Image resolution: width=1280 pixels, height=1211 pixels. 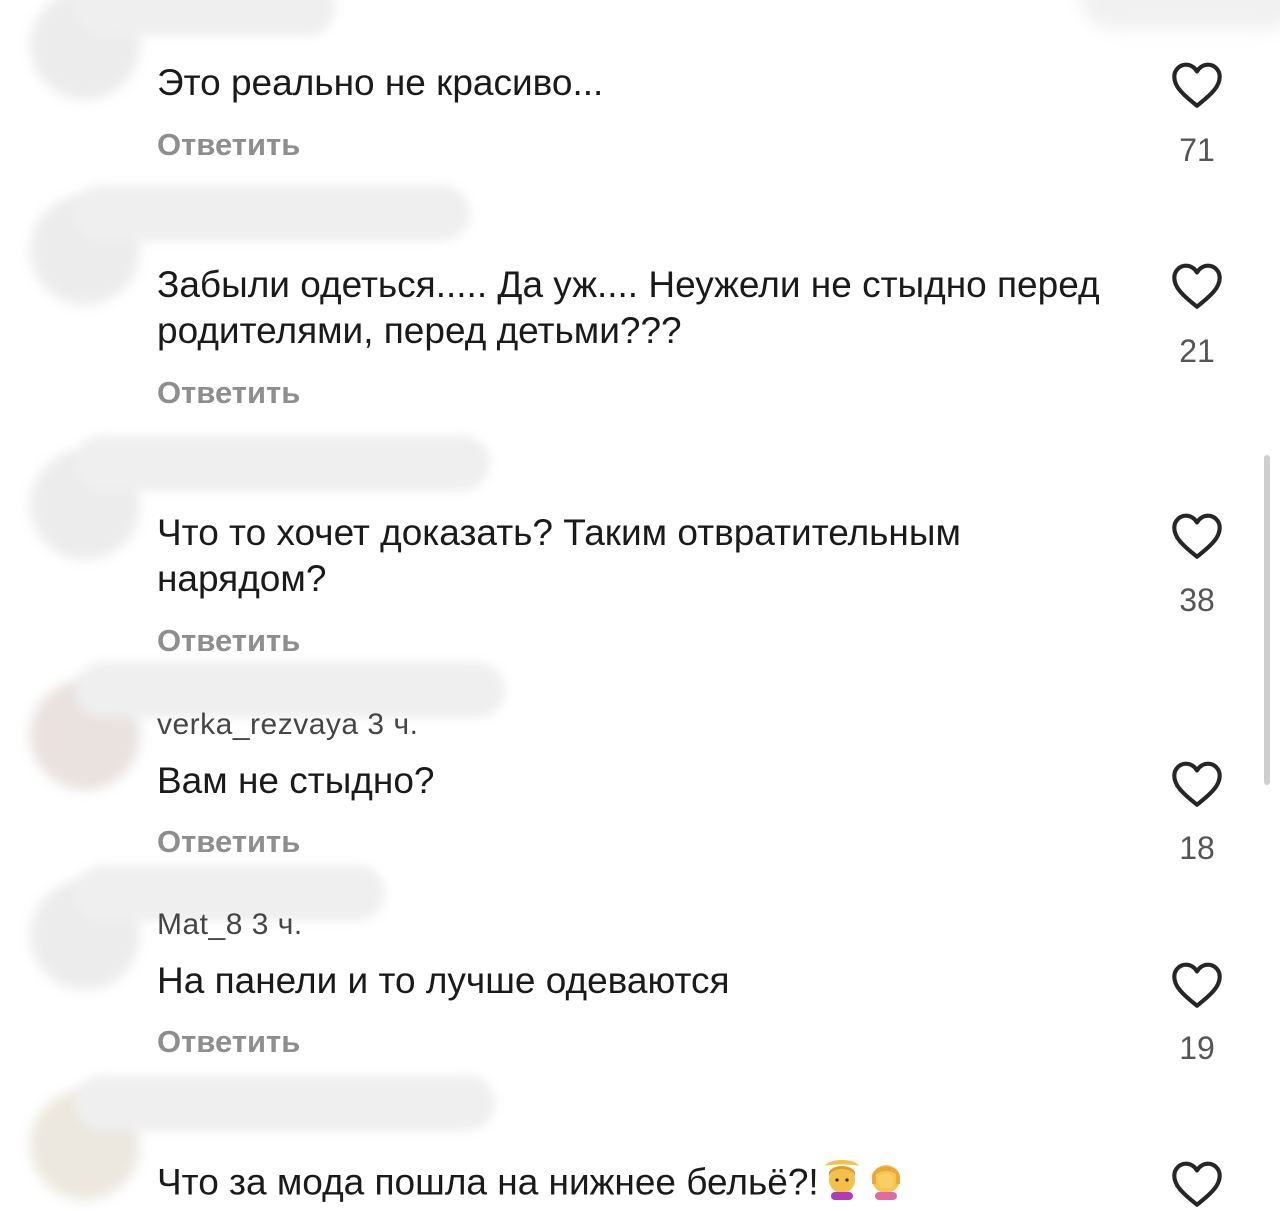 I want to click on comment-text: Что за мода пошла на нижнее бельё?!, so click(x=642, y=1184).